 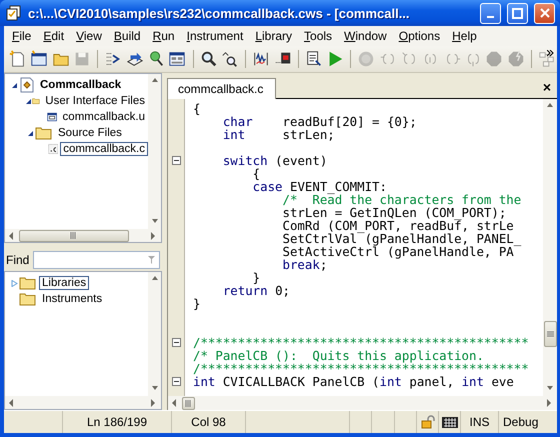 I want to click on stack-arrow-icon, so click(x=135, y=59).